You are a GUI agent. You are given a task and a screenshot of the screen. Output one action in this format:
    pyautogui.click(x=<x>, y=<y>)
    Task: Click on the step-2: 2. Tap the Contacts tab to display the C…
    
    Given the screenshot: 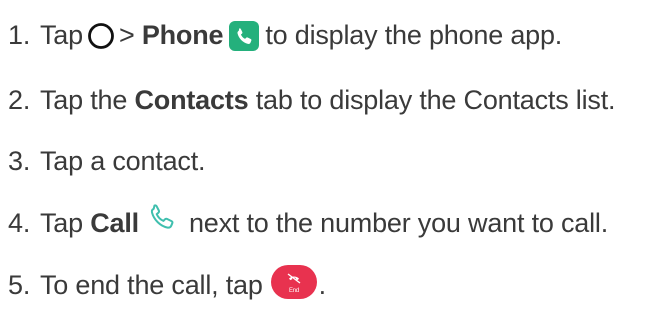 What is the action you would take?
    pyautogui.click(x=312, y=100)
    